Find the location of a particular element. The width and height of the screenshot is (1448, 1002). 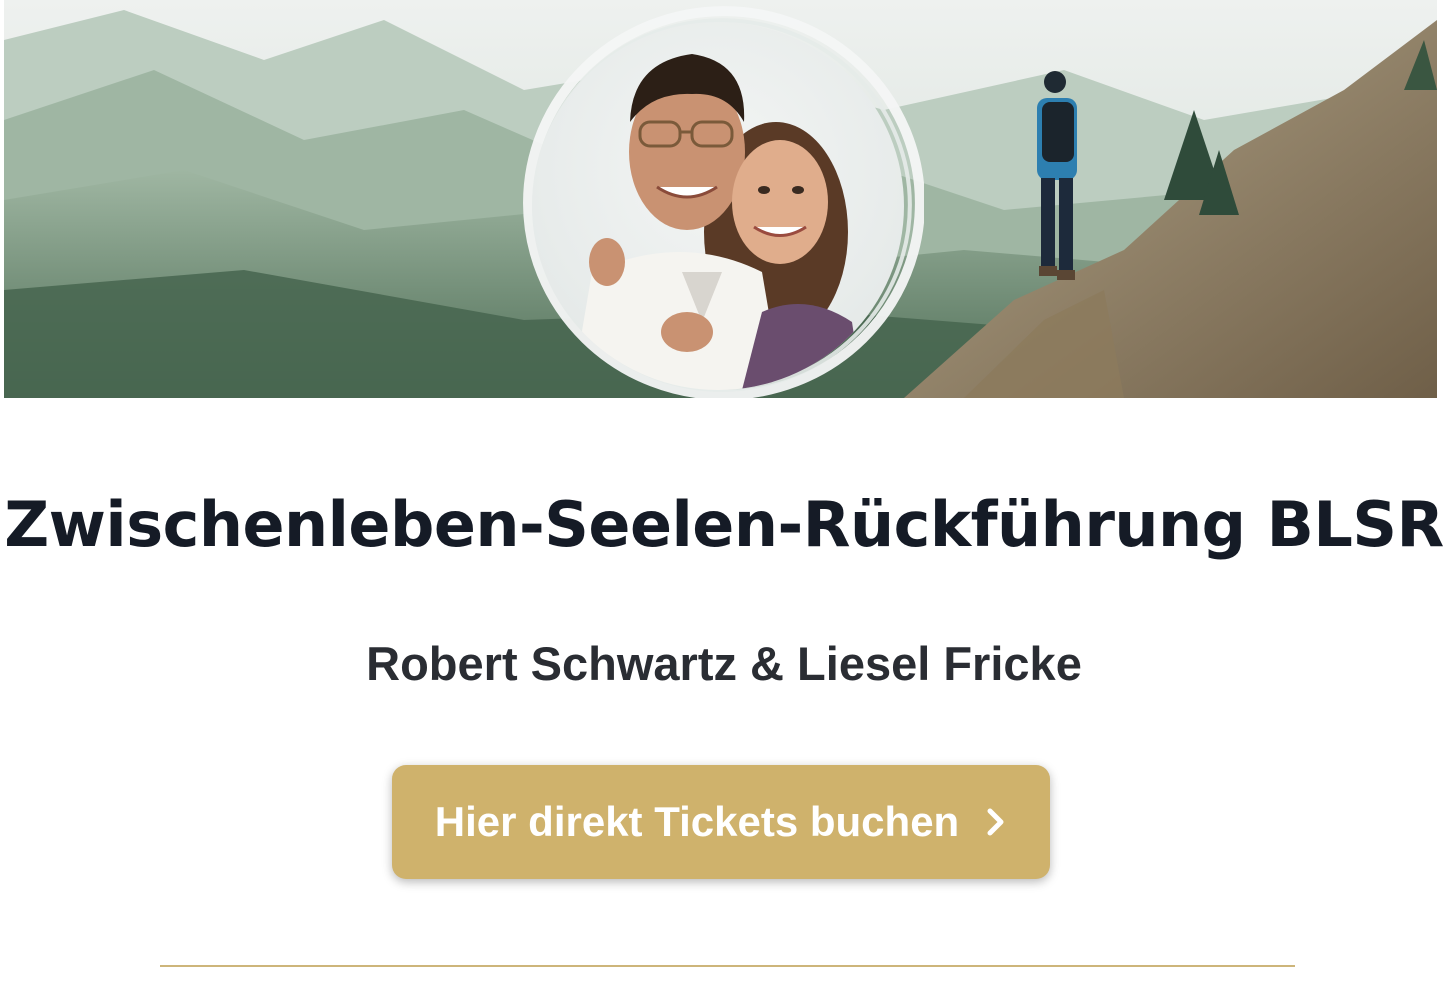

page-title: Zwischenleben-Seelen-Rückführung BLSR is located at coordinates (724, 524).